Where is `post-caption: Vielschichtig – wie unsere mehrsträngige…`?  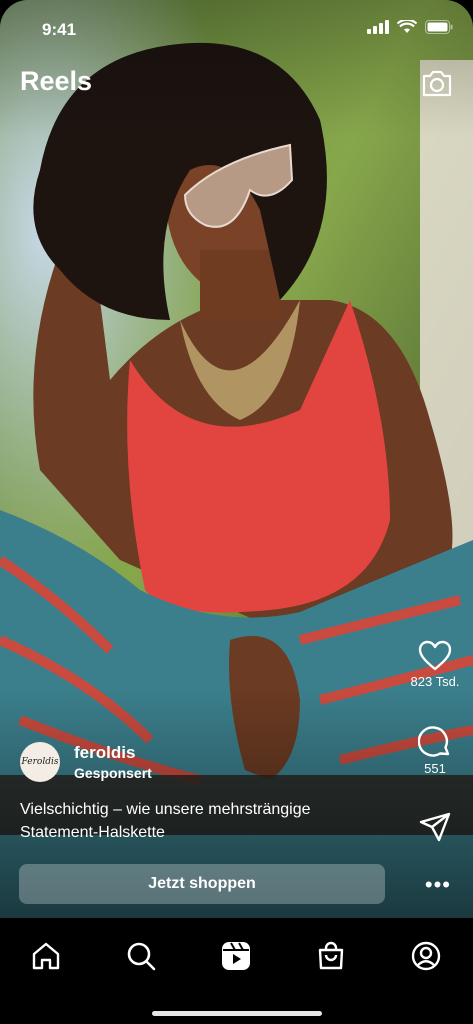
post-caption: Vielschichtig – wie unsere mehrsträngige… is located at coordinates (205, 821).